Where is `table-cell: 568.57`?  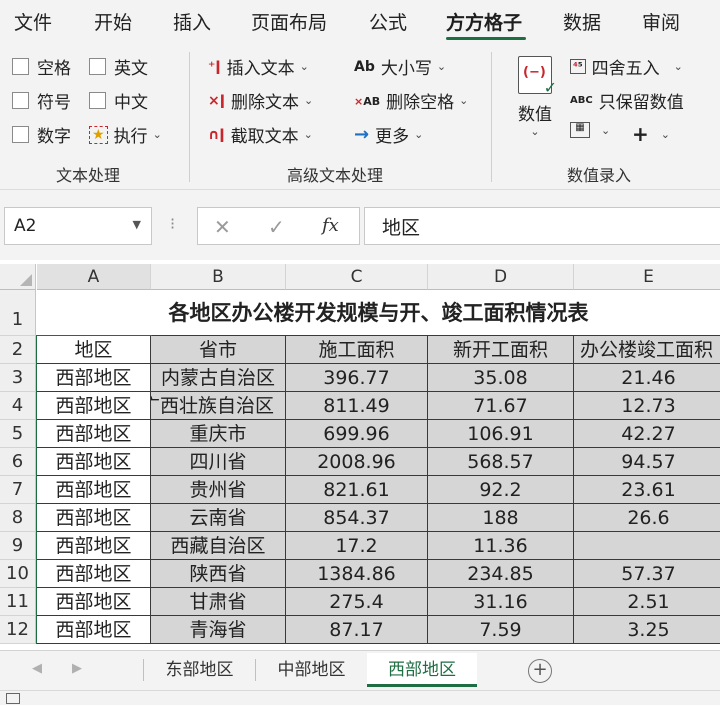 table-cell: 568.57 is located at coordinates (501, 462).